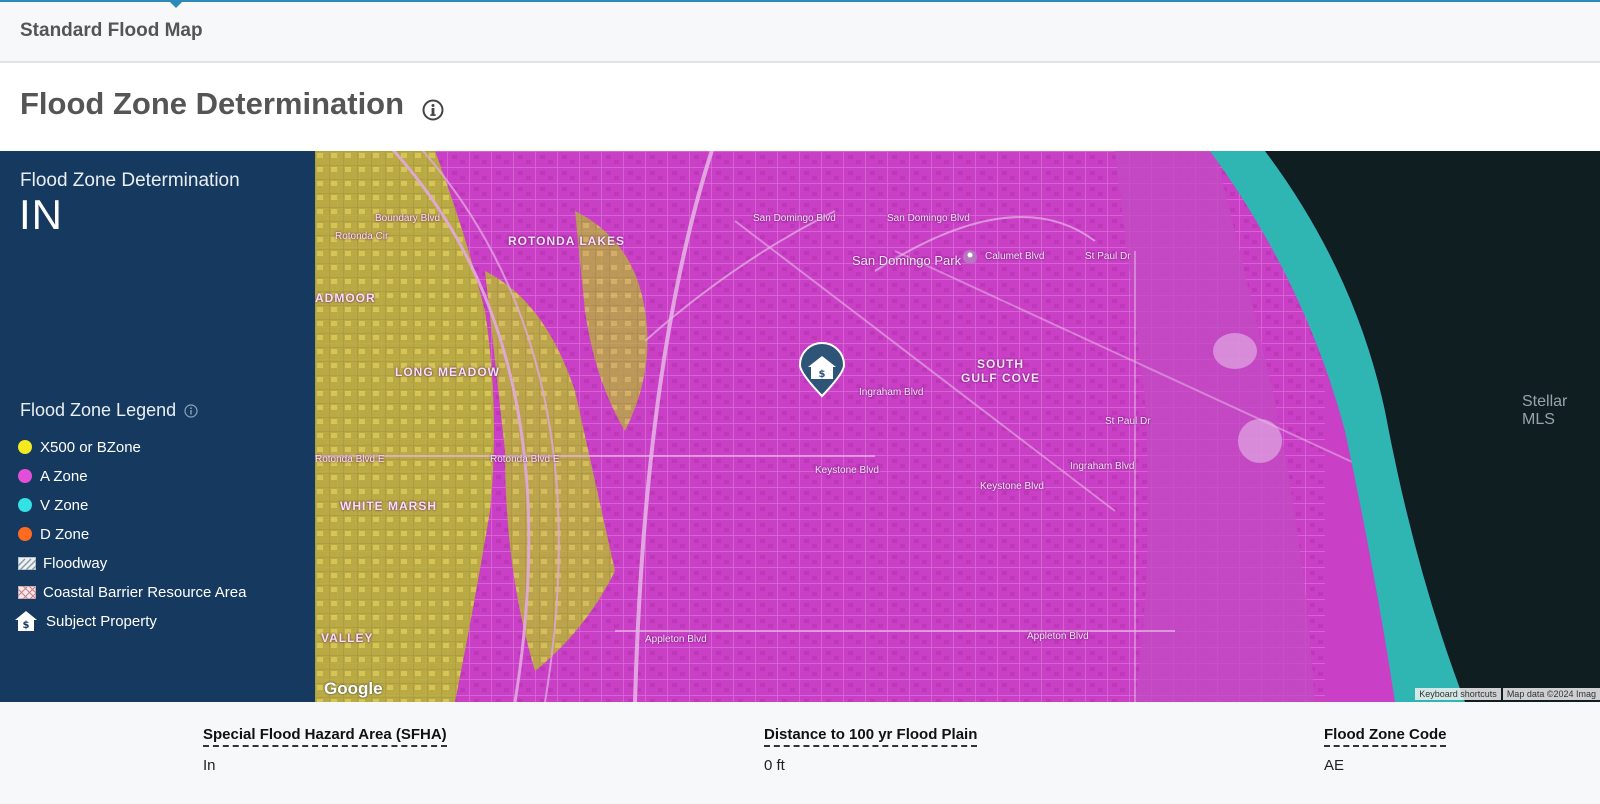  What do you see at coordinates (111, 31) in the screenshot?
I see `tab-standard-flood-map: Standard Flood Map` at bounding box center [111, 31].